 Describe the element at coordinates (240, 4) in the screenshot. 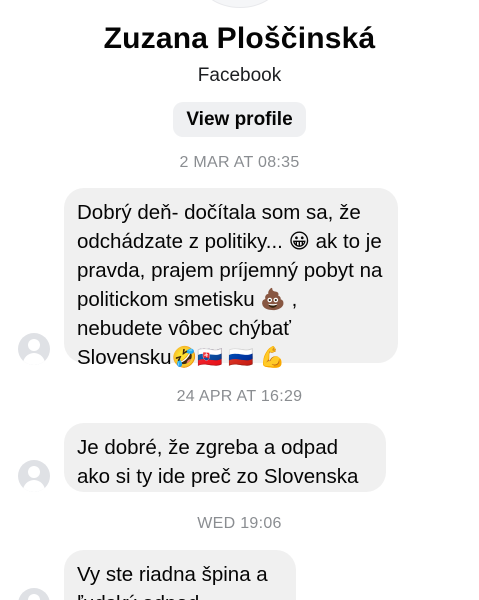

I see `profile-avatar` at that location.